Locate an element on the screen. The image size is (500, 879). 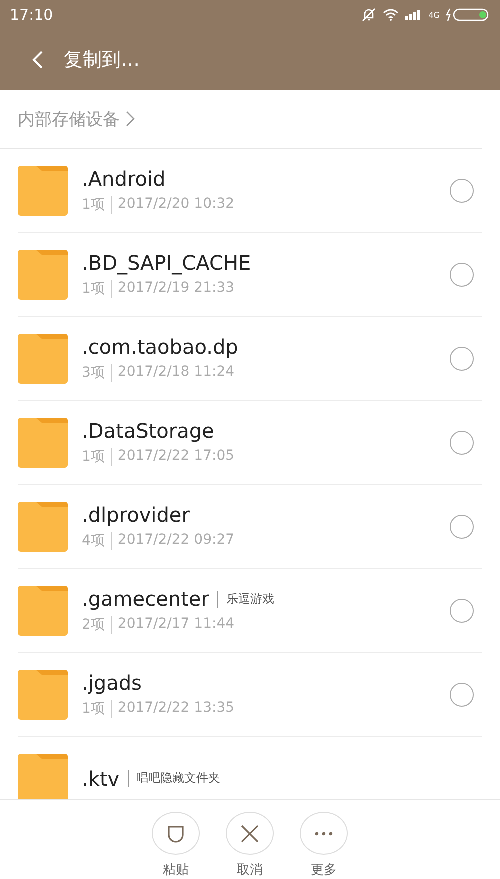
item-count: 3项 is located at coordinates (93, 373).